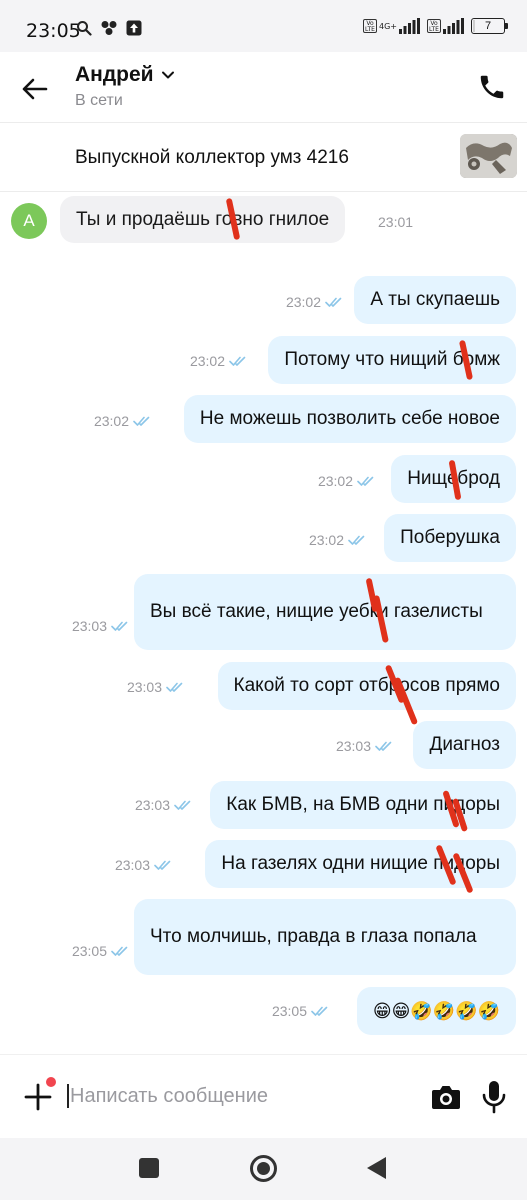 Image resolution: width=527 pixels, height=1200 pixels. I want to click on phone-icon, so click(492, 87).